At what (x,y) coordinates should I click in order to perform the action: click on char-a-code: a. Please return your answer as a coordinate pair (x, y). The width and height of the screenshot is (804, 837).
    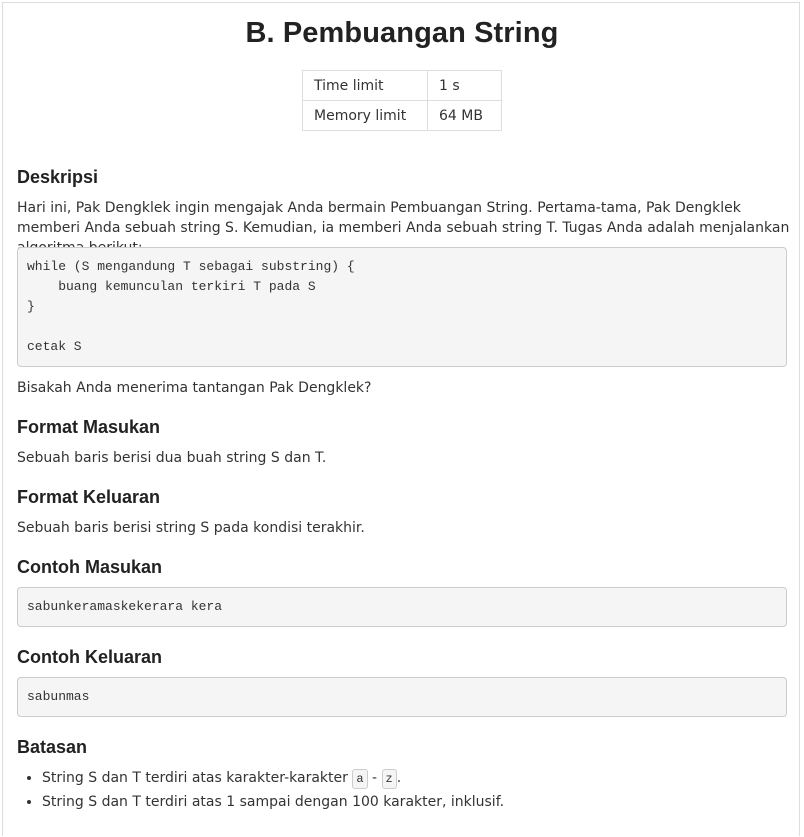
    Looking at the image, I should click on (360, 779).